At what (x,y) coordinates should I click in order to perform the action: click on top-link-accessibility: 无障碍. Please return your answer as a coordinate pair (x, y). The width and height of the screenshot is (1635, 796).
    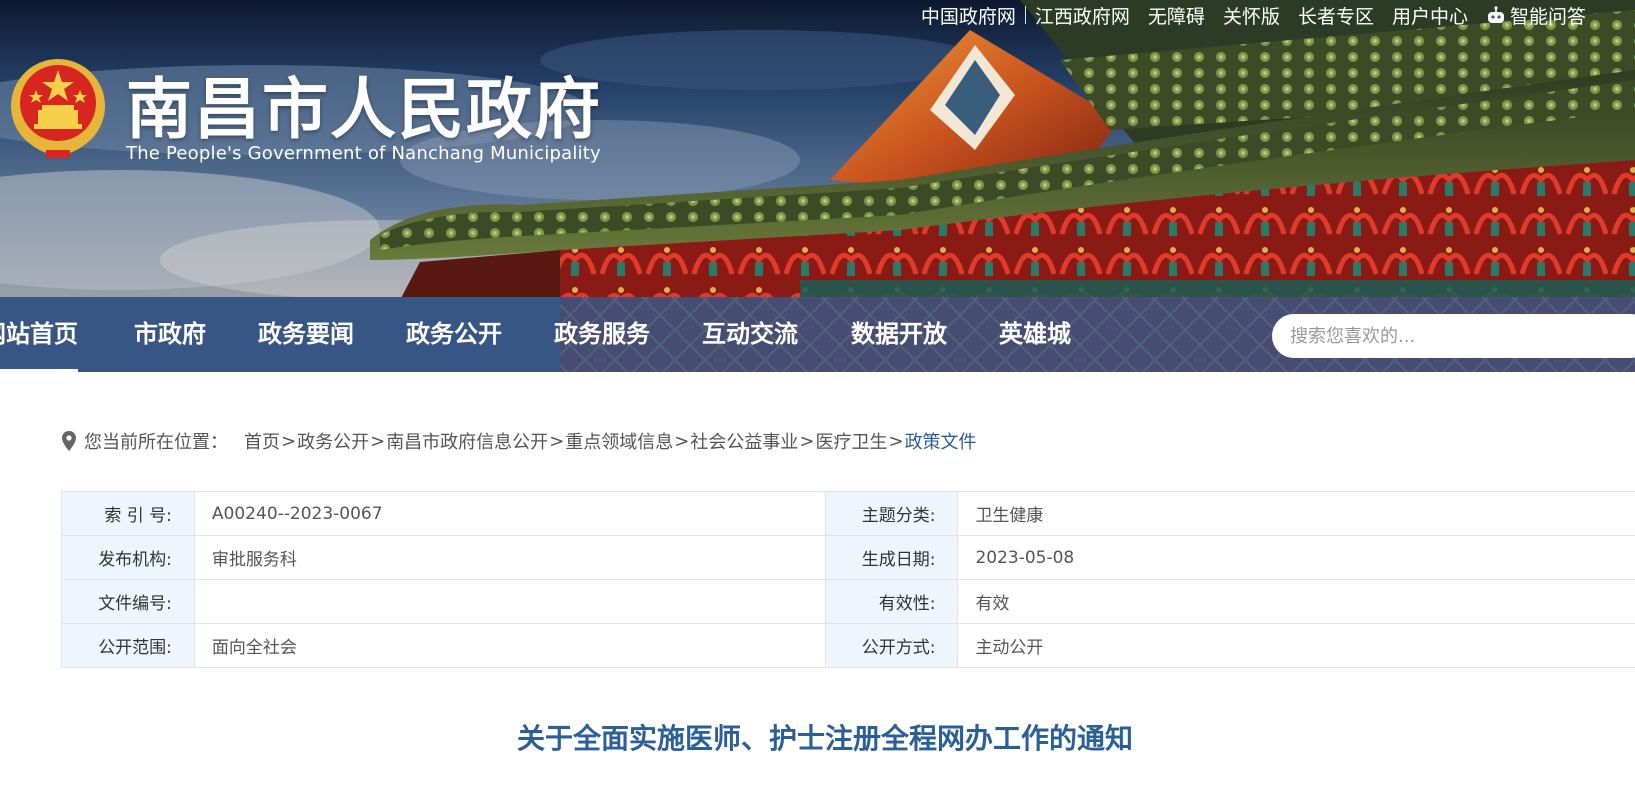
    Looking at the image, I should click on (1176, 15).